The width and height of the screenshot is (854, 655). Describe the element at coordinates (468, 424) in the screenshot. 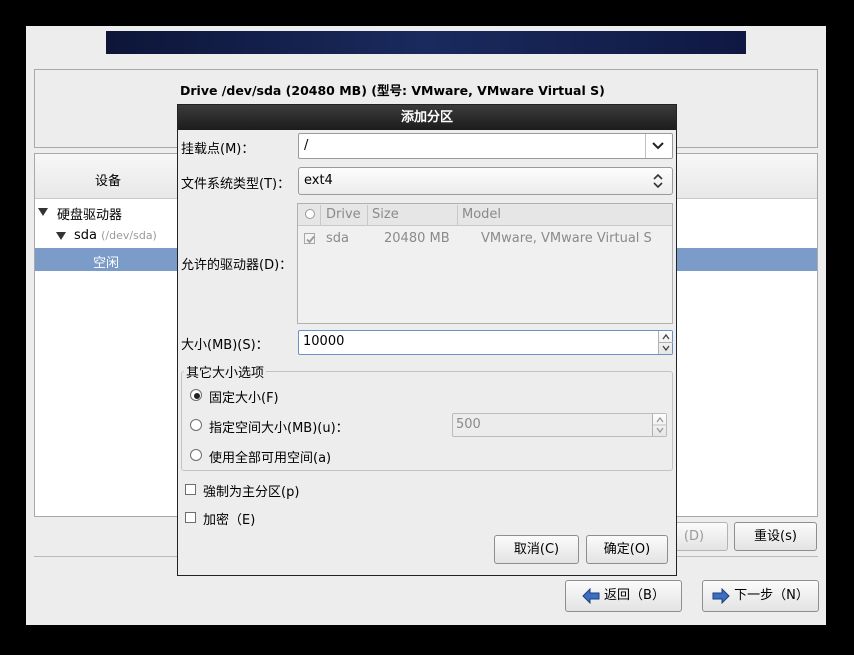

I see `upto-size-value: 500` at that location.